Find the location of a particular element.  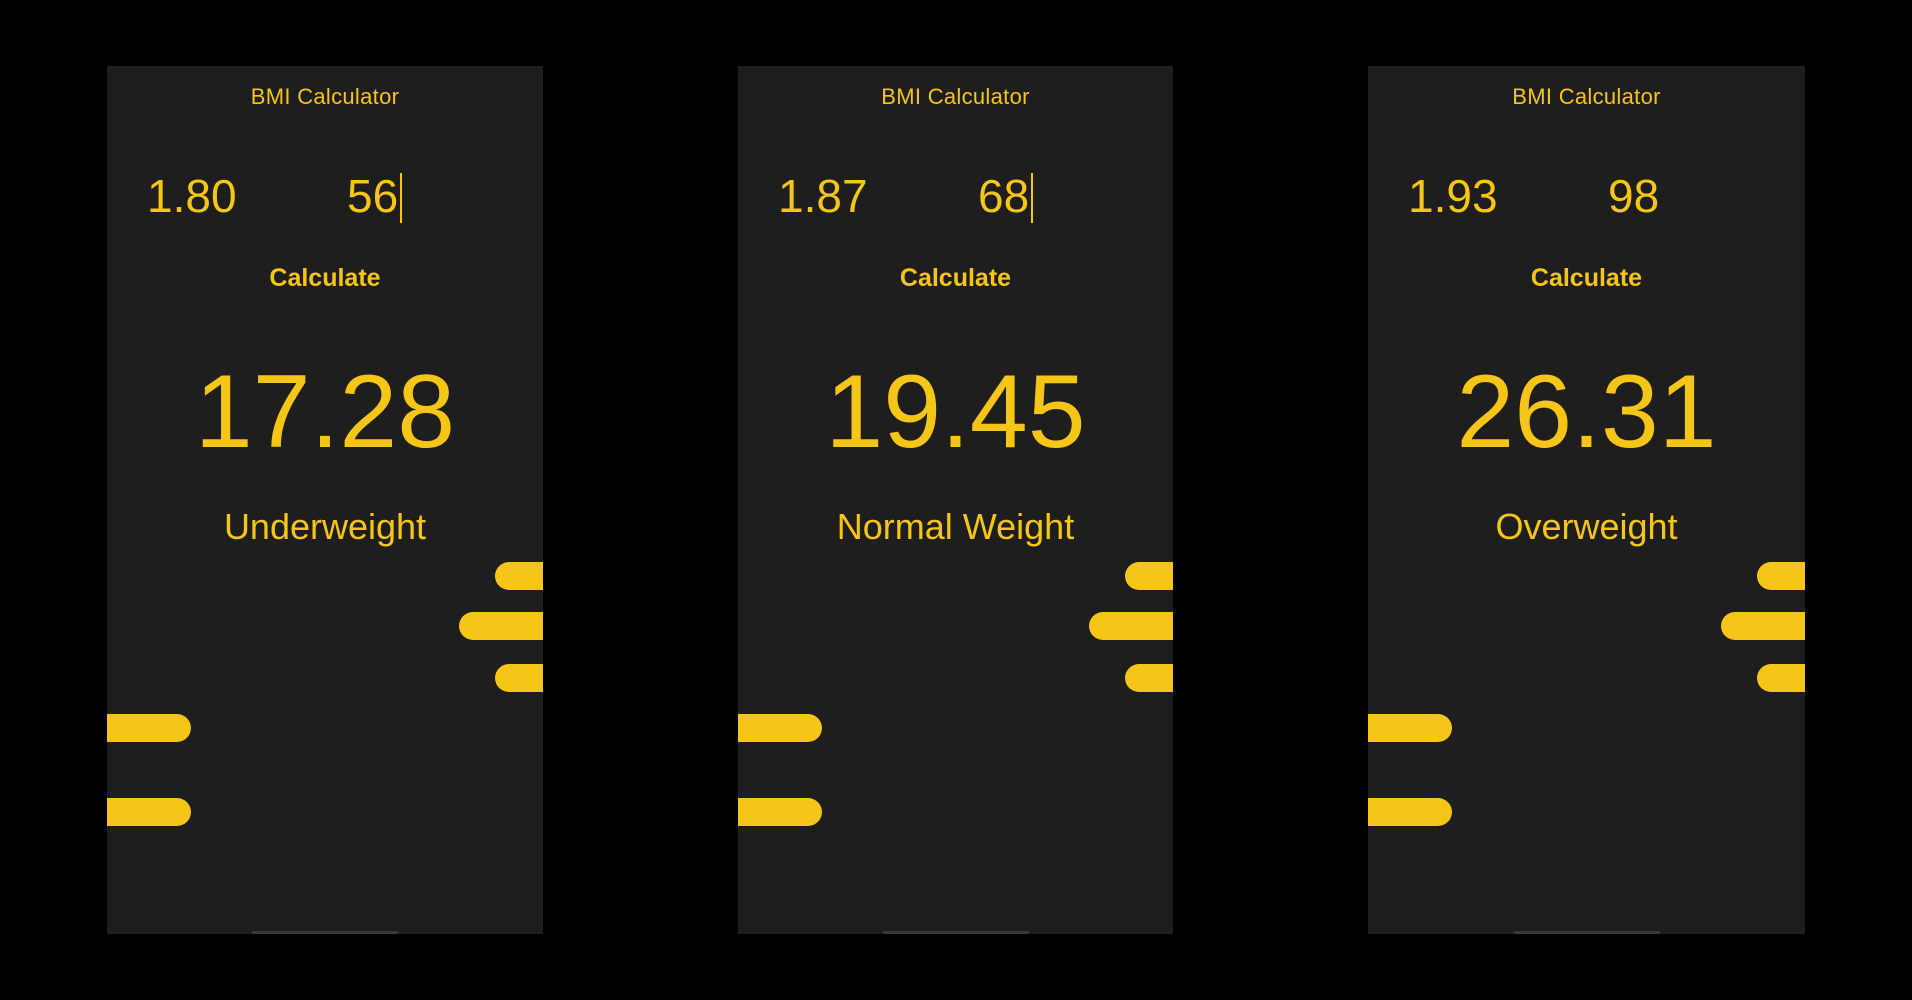

height-input: 1.87 is located at coordinates (823, 196).